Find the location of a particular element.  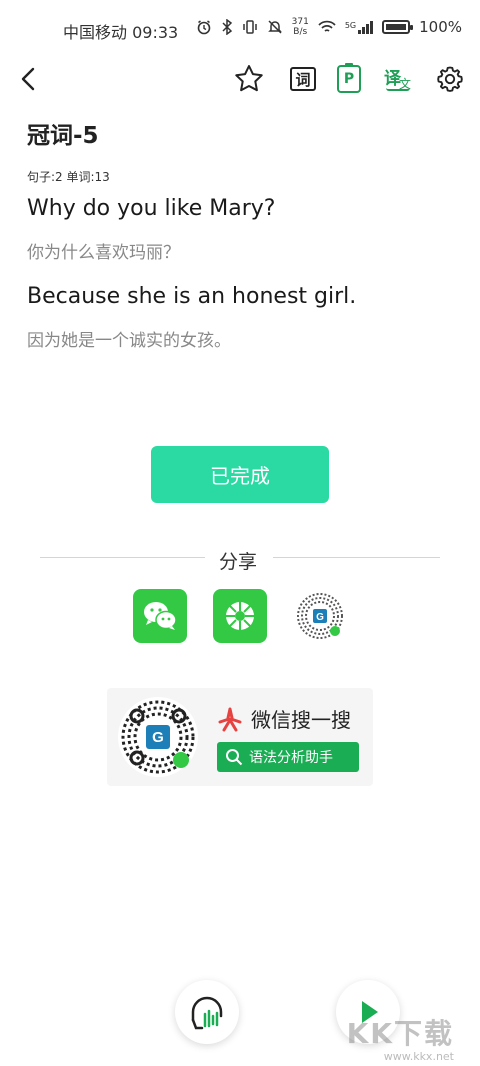

watermark-url: www.kkx.net is located at coordinates (418, 1056).